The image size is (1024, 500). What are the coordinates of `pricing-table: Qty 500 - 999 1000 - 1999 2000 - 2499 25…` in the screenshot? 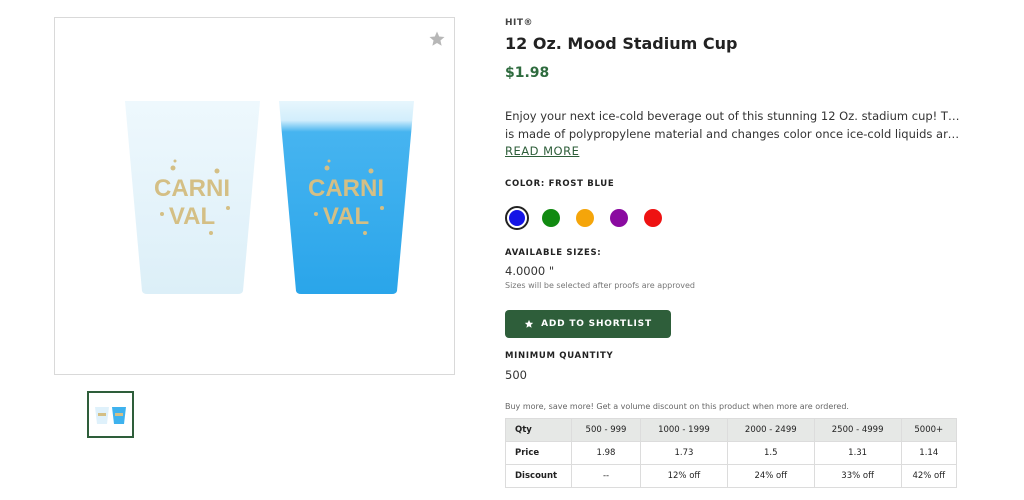 It's located at (731, 453).